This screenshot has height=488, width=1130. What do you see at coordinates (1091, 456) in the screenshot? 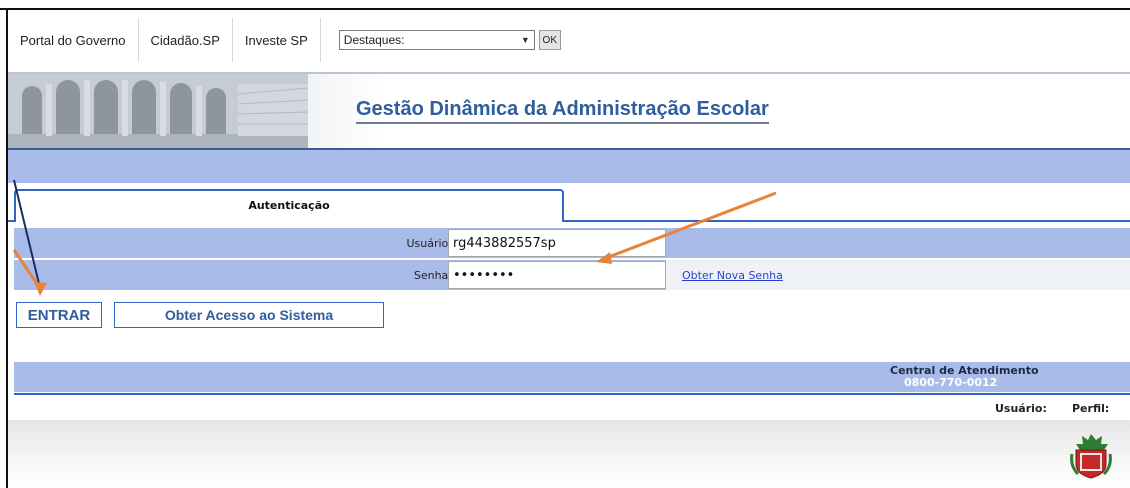
I see `sp-state-seal-icon` at bounding box center [1091, 456].